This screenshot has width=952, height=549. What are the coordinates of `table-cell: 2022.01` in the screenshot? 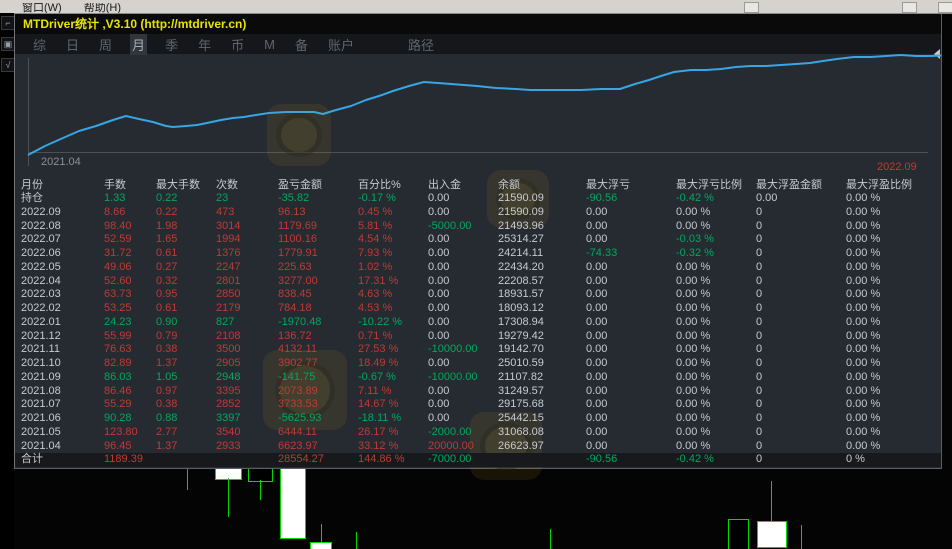 It's located at (41, 321).